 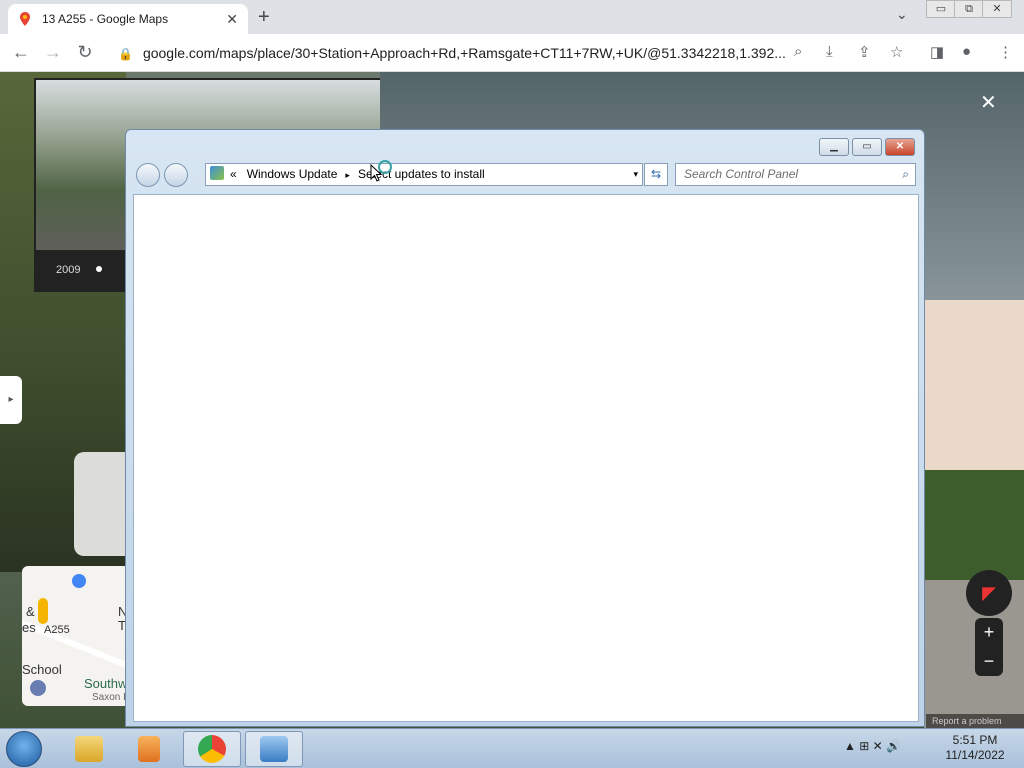 What do you see at coordinates (989, 661) in the screenshot?
I see `zoom-out-button: −` at bounding box center [989, 661].